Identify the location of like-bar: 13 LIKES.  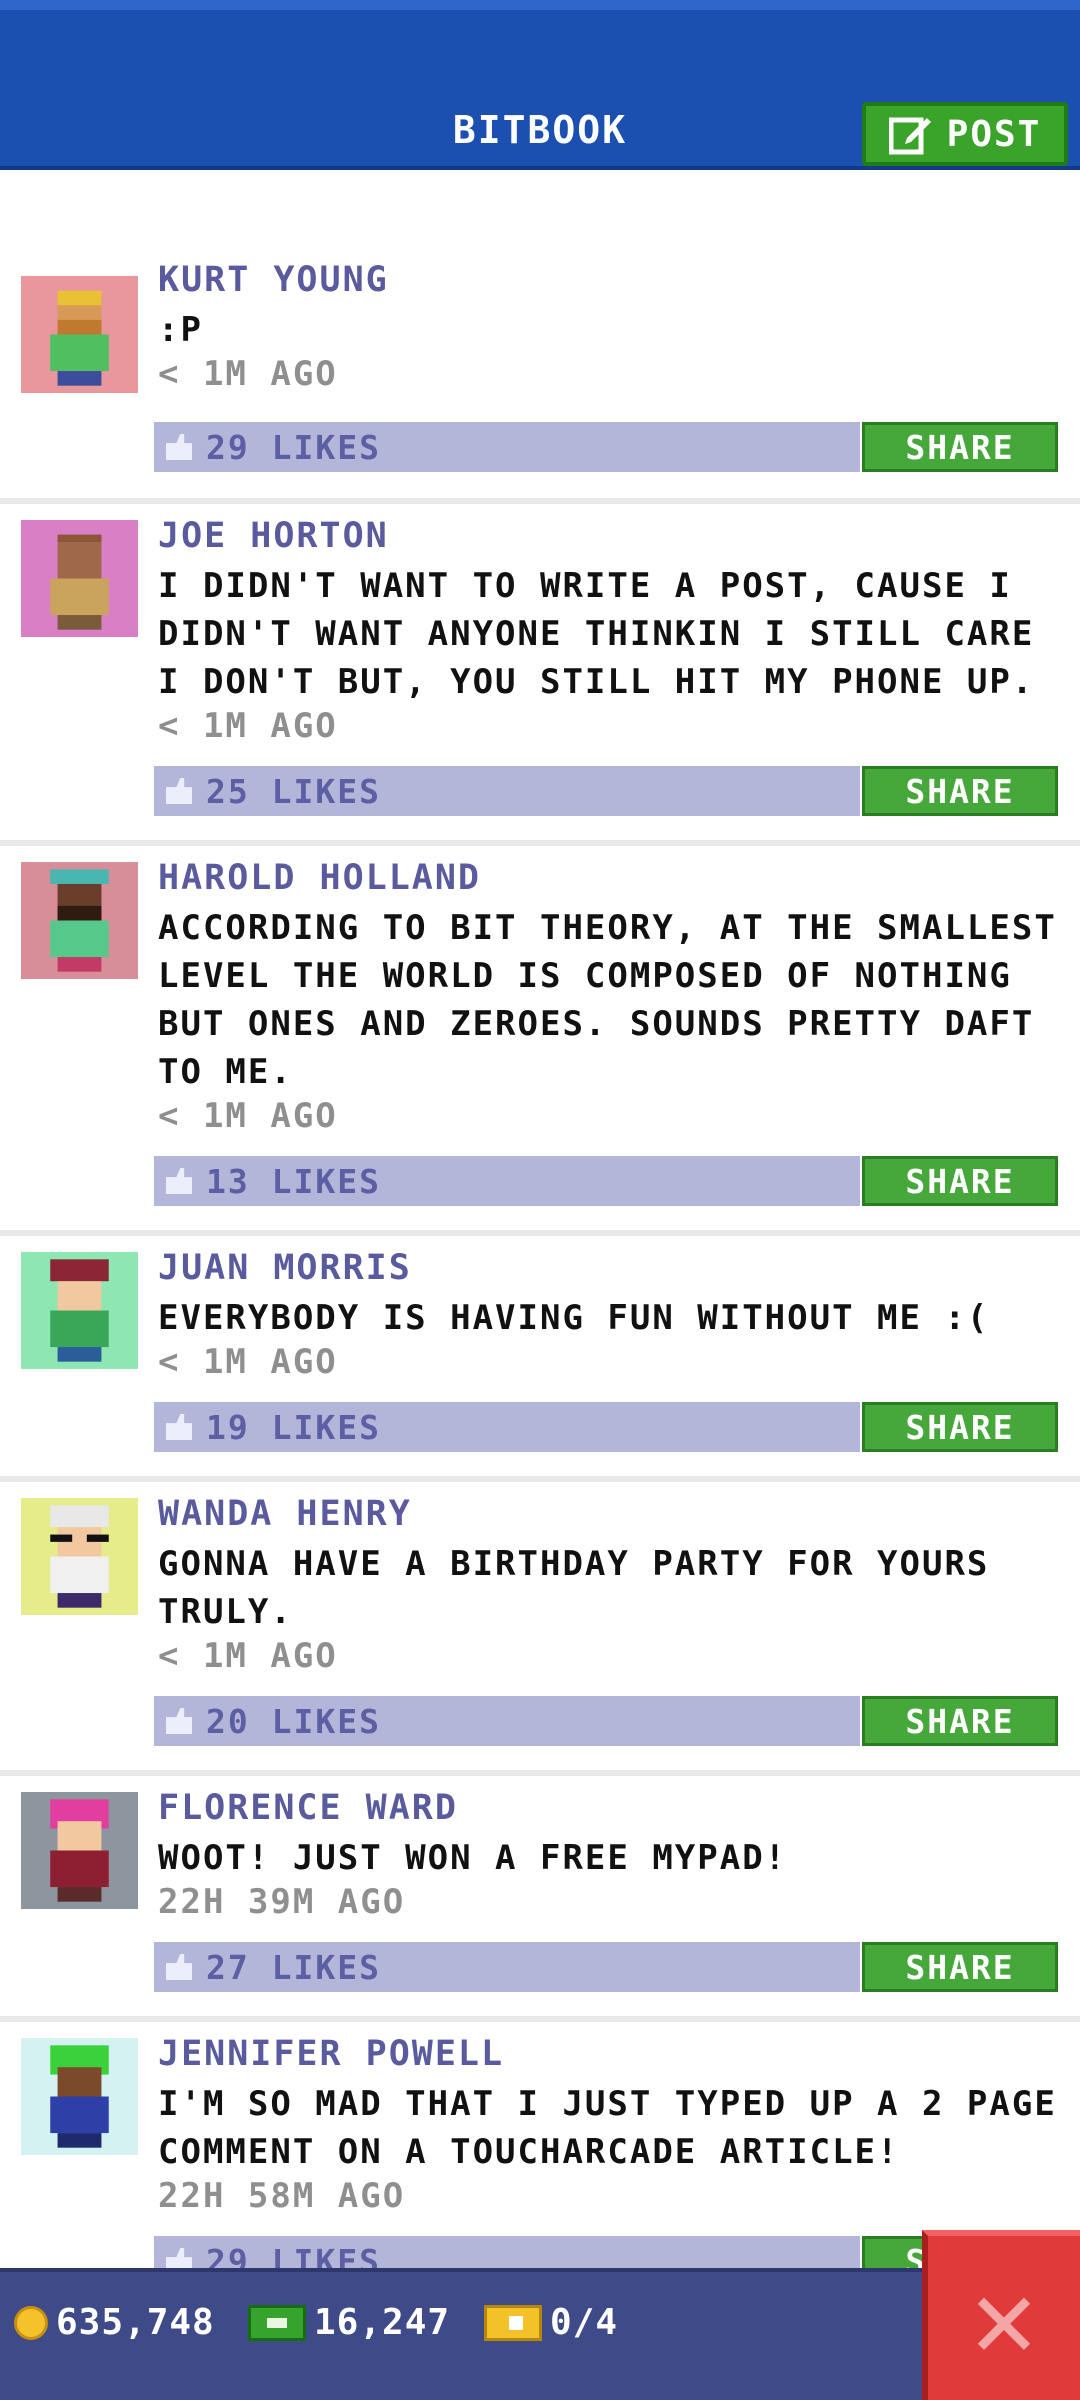
(507, 1181).